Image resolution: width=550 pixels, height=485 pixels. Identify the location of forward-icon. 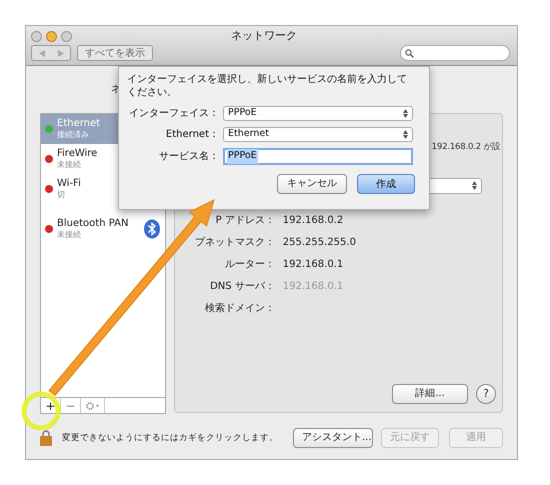
(61, 53).